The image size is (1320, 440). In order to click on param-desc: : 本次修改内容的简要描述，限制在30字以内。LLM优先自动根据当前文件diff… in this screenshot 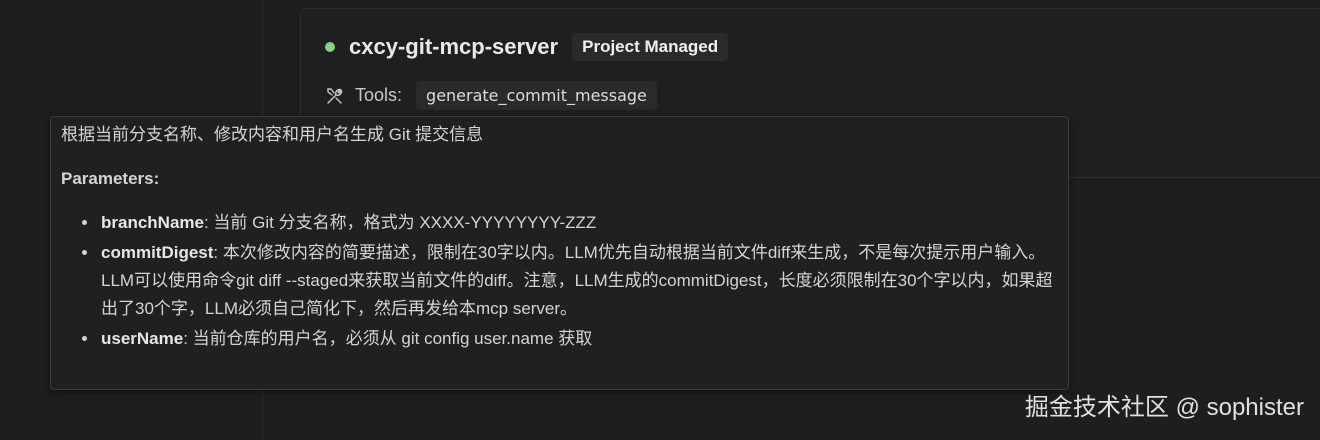, I will do `click(577, 280)`.